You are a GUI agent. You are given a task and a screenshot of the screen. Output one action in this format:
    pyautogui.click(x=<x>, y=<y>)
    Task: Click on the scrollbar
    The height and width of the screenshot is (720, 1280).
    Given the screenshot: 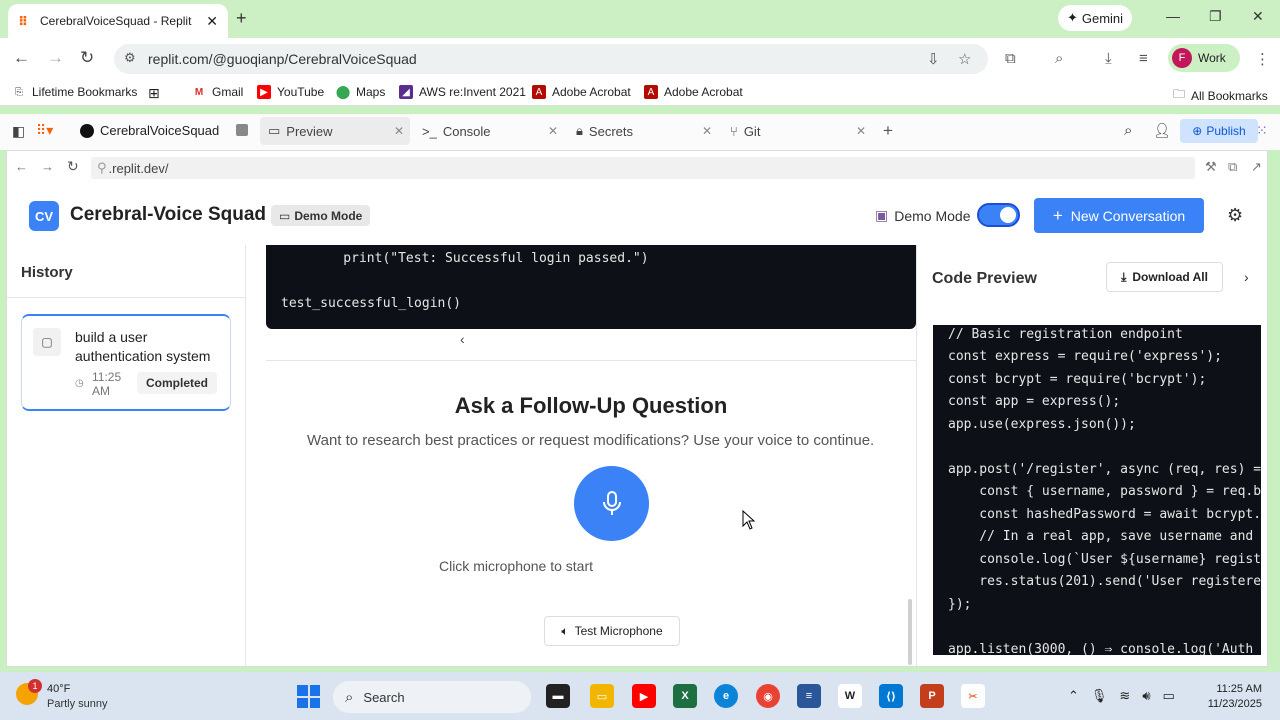 What is the action you would take?
    pyautogui.click(x=910, y=632)
    